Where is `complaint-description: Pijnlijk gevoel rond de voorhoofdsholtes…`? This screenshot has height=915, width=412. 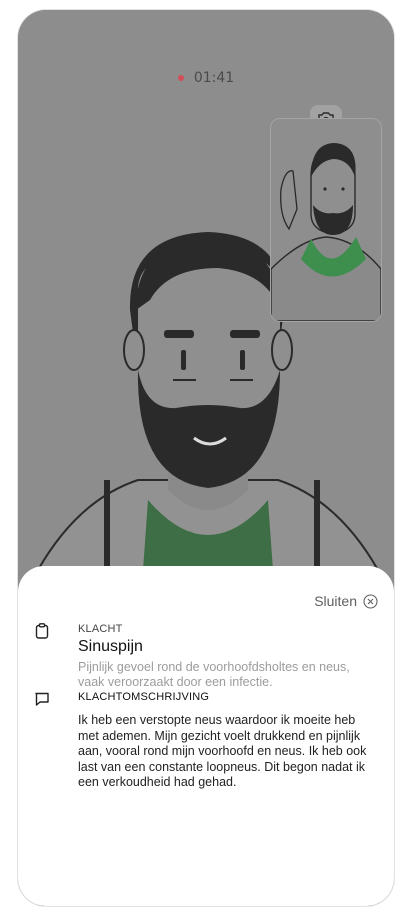 complaint-description: Pijnlijk gevoel rond de voorhoofdsholtes… is located at coordinates (214, 674).